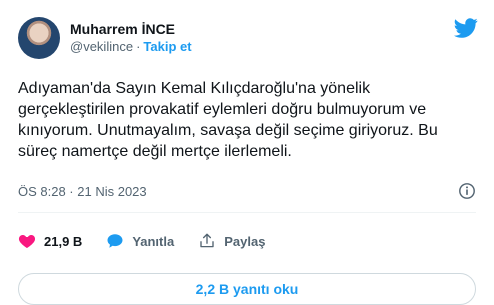  What do you see at coordinates (115, 241) in the screenshot?
I see `speech-bubble-icon` at bounding box center [115, 241].